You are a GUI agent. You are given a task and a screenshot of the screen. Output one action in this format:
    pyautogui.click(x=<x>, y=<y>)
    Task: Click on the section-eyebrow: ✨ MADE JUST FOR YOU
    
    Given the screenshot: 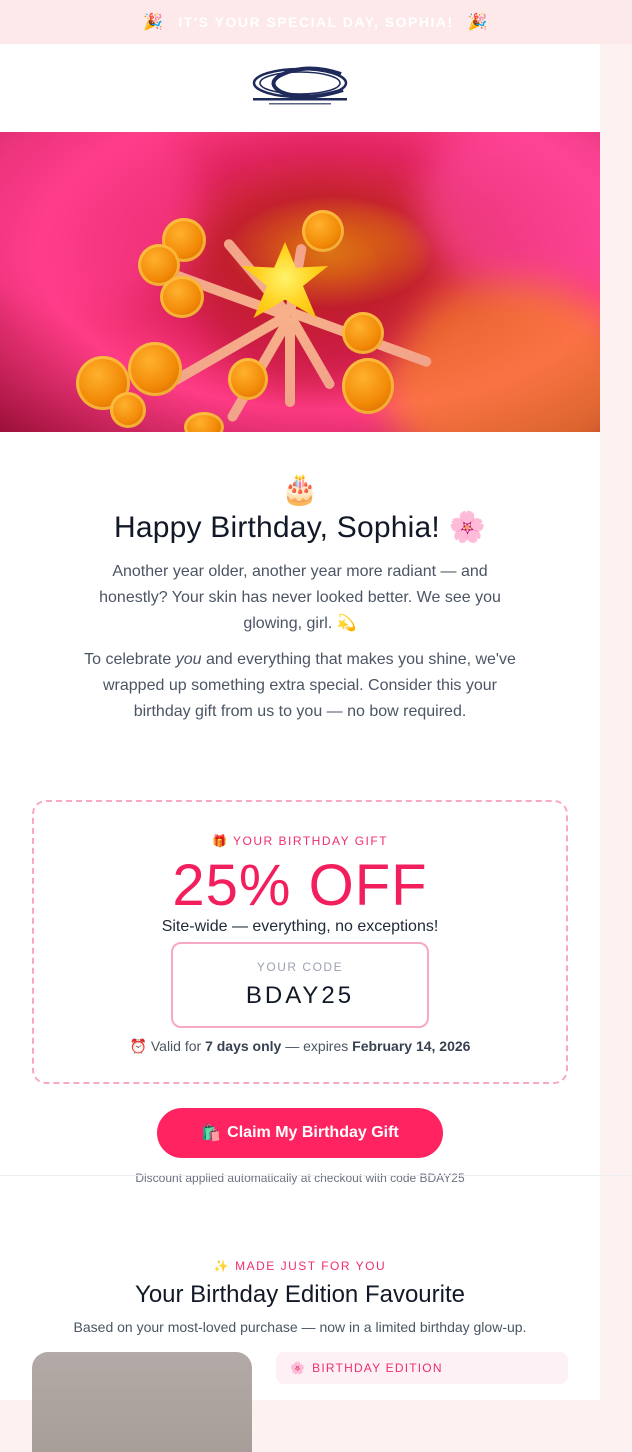 What is the action you would take?
    pyautogui.click(x=300, y=1266)
    